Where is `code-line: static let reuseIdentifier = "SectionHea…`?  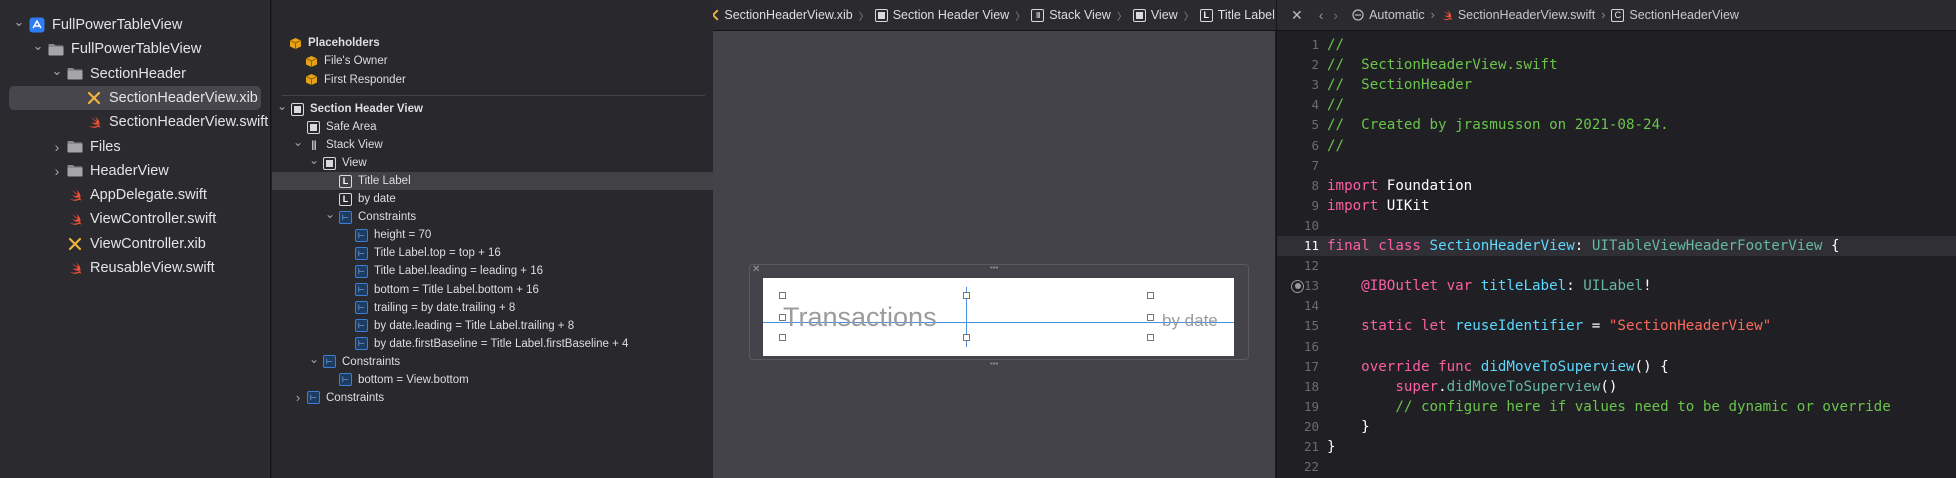 code-line: static let reuseIdentifier = "SectionHea… is located at coordinates (1641, 326).